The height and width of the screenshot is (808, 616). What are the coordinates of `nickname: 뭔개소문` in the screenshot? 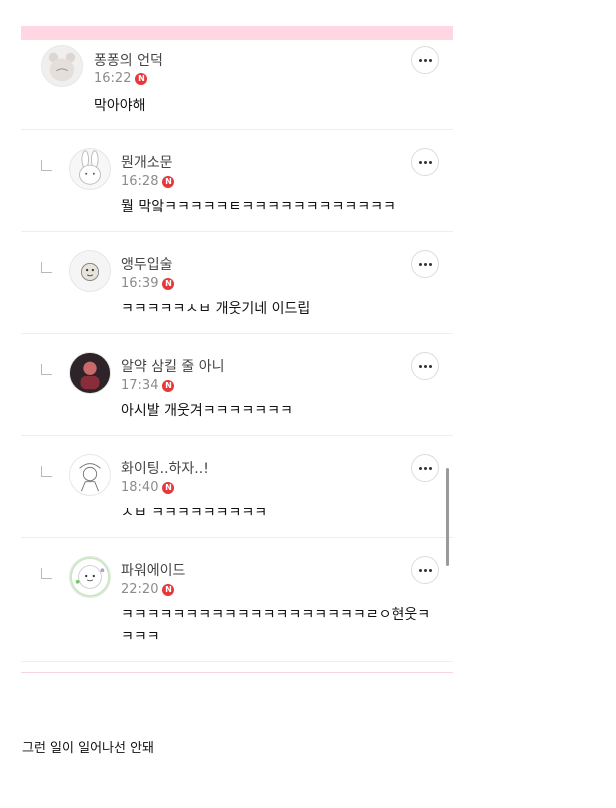 It's located at (147, 162).